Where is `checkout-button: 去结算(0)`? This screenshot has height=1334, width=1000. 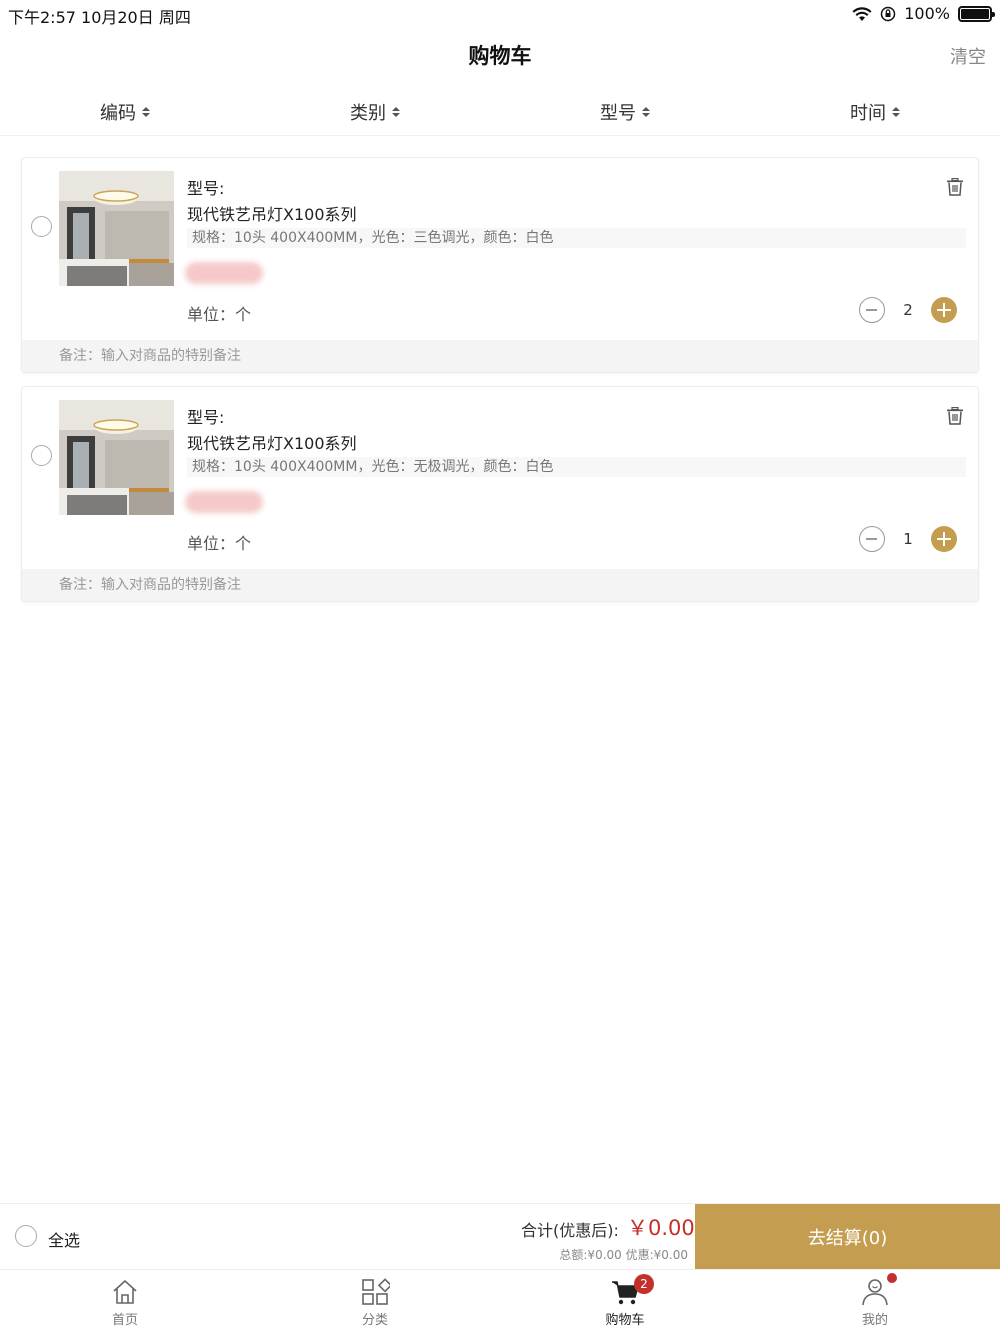
checkout-button: 去结算(0) is located at coordinates (847, 1237).